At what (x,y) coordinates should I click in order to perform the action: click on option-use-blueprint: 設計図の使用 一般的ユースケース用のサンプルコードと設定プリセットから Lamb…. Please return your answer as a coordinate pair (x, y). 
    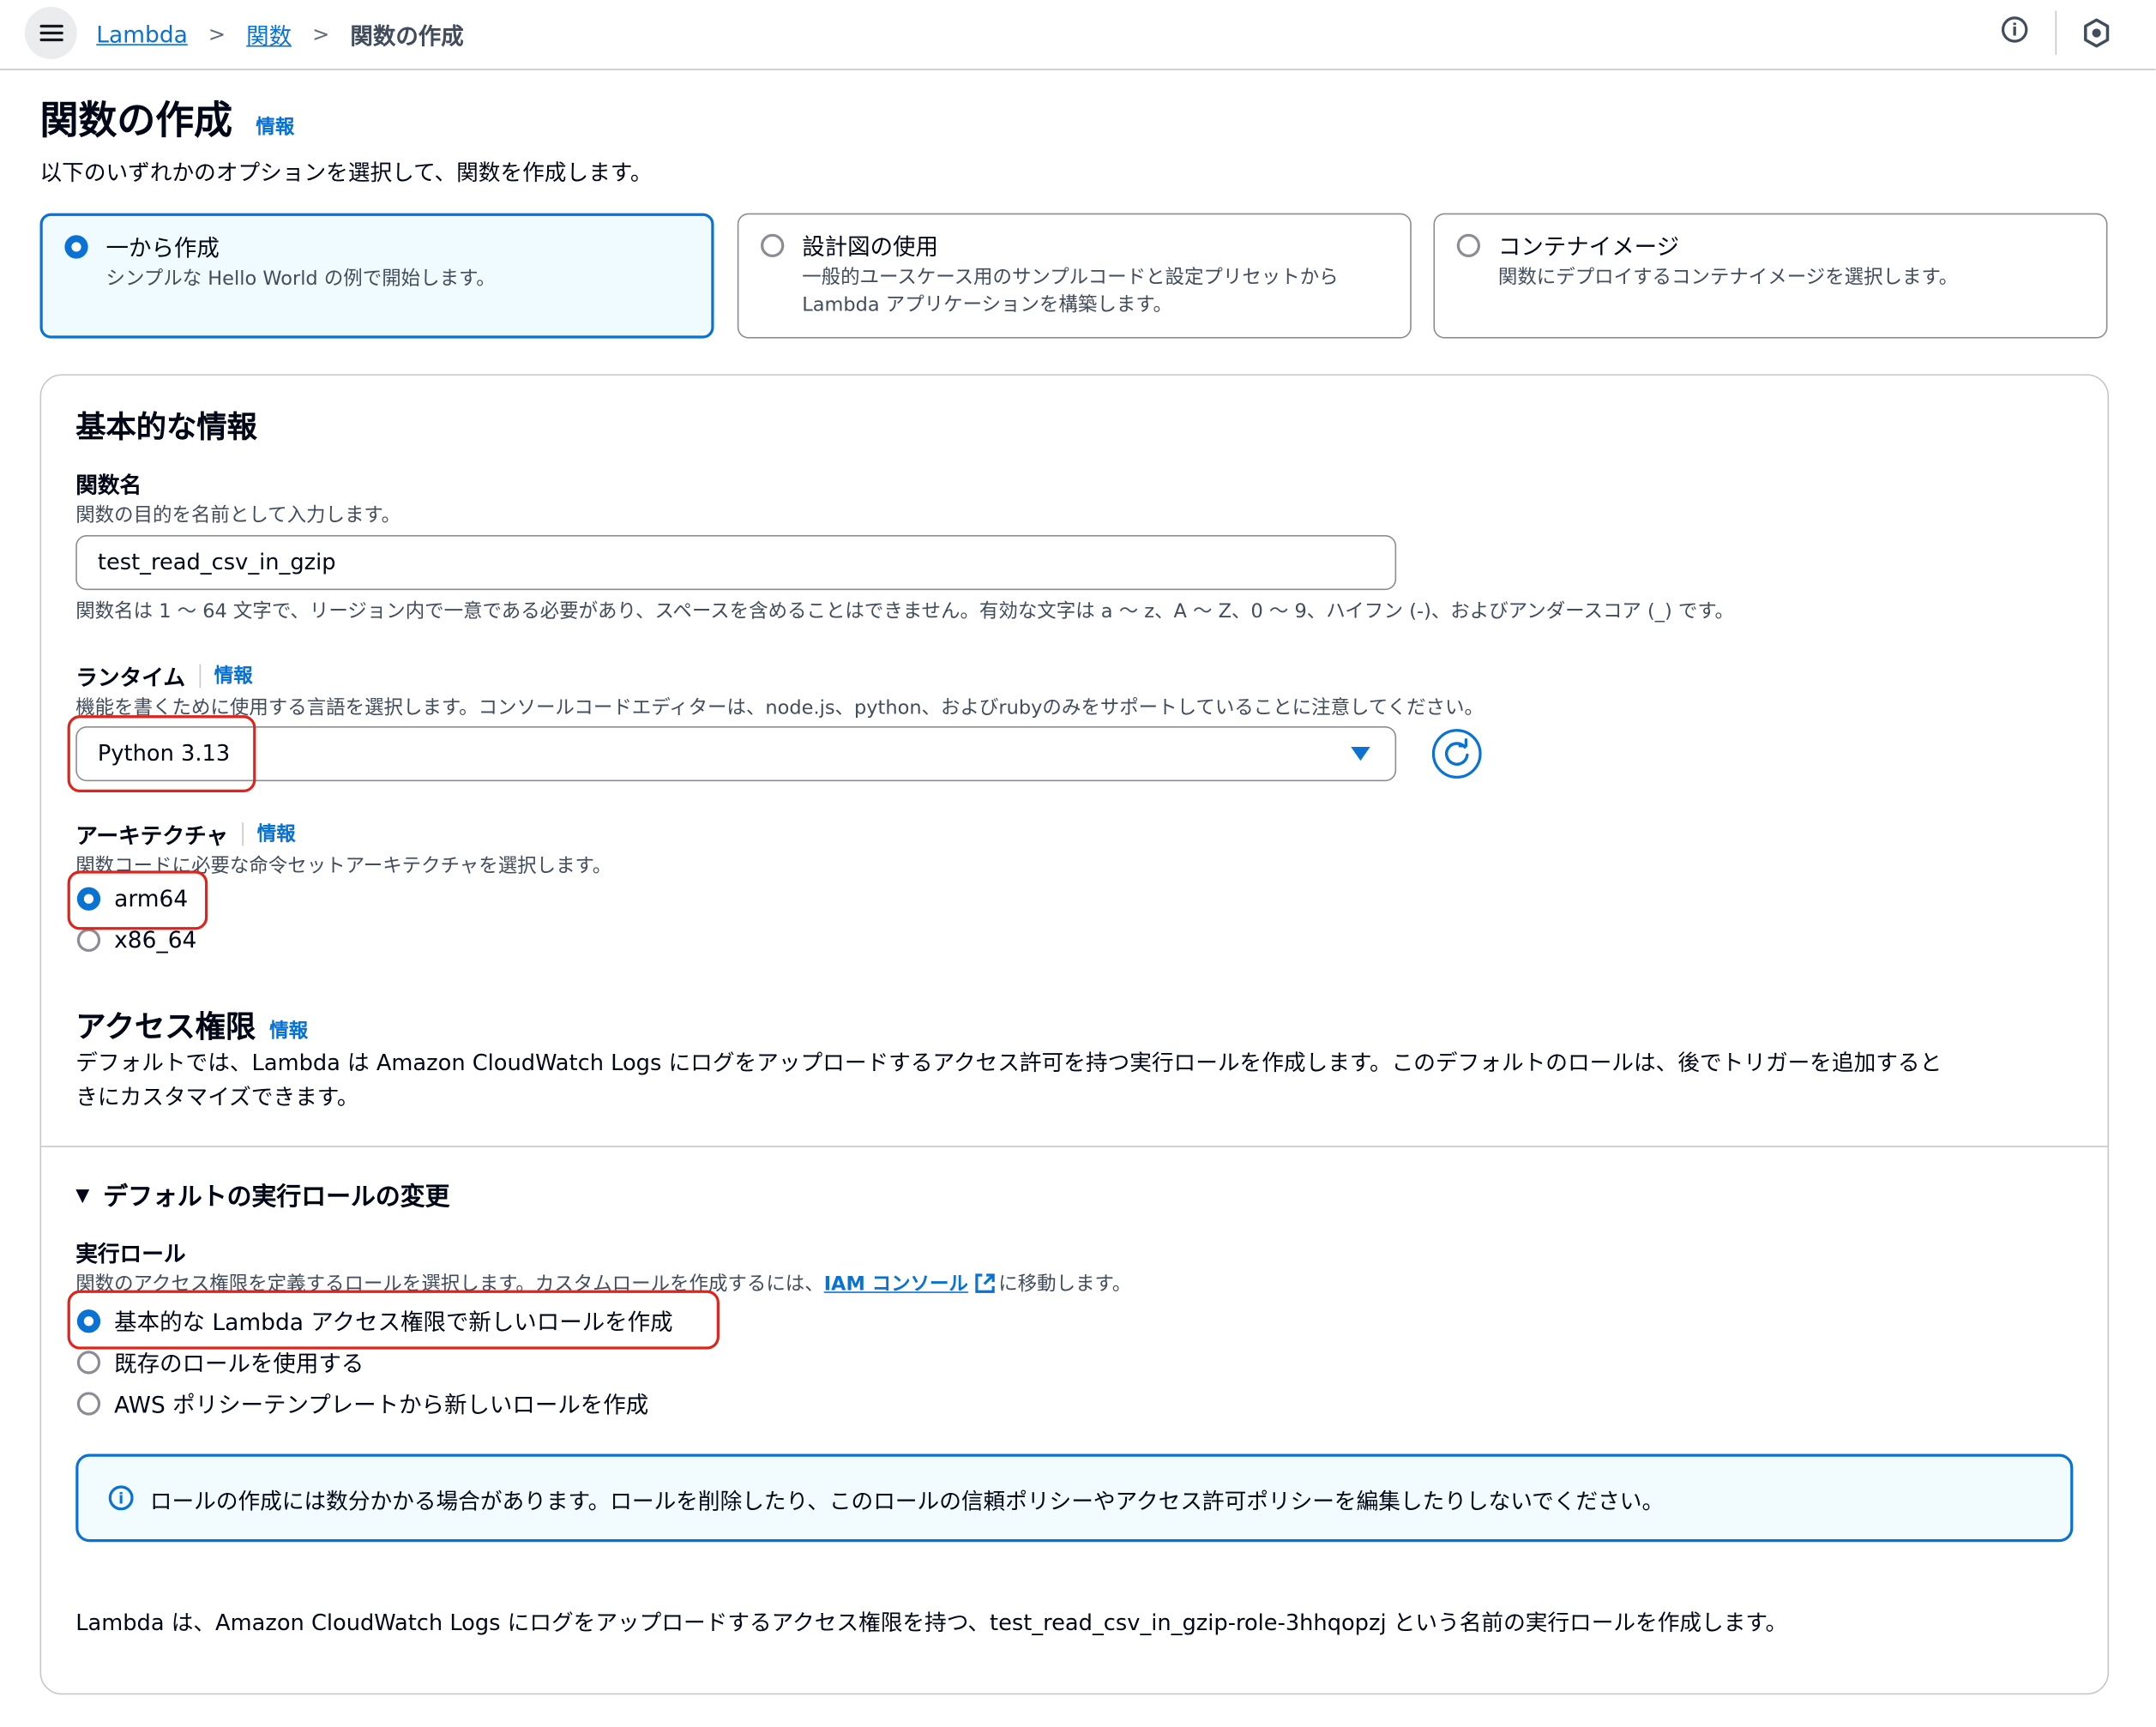
    Looking at the image, I should click on (1074, 276).